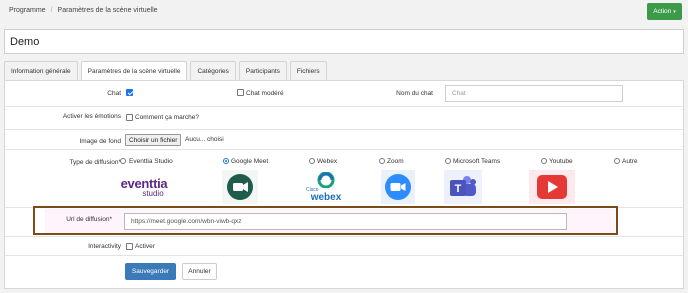 The width and height of the screenshot is (688, 293). Describe the element at coordinates (240, 92) in the screenshot. I see `chat-modere-checkbox` at that location.